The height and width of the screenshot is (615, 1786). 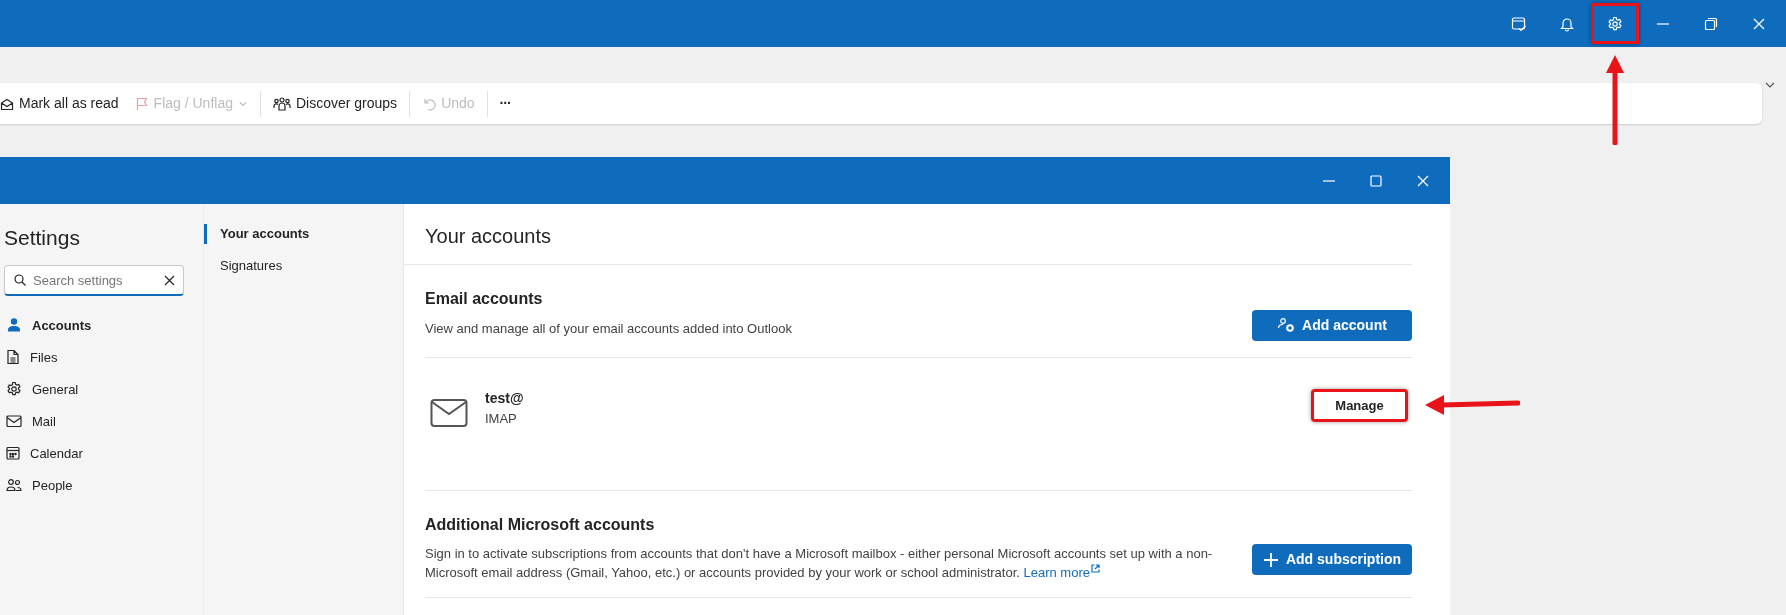 I want to click on section-description: Sign in to activate subscriptions from accounts that don't have a Microsoft mailbox - either personal Microsoft accounts set up with a non-Microsoft email address (Gmail, Yahoo, etc.) or accounts provided by your work or school administrator. Learn more, so click(x=819, y=563).